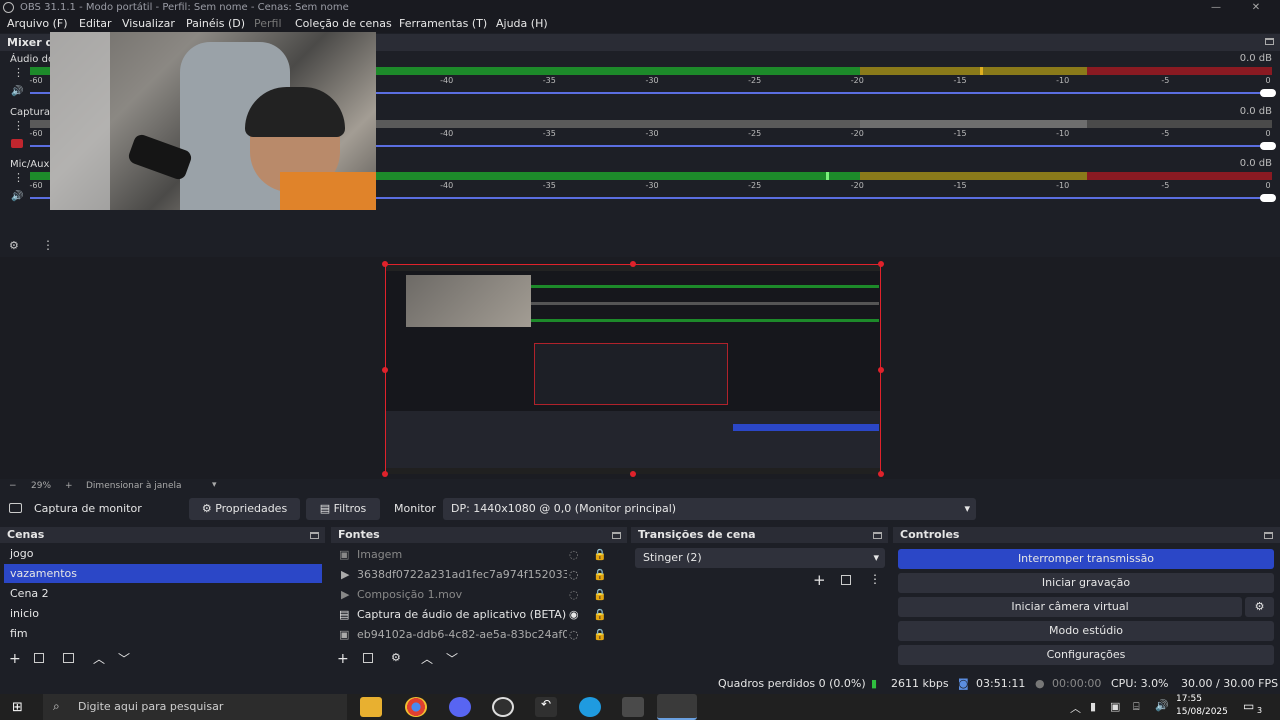 This screenshot has width=1280, height=720. What do you see at coordinates (68, 658) in the screenshot?
I see `filter-icon` at bounding box center [68, 658].